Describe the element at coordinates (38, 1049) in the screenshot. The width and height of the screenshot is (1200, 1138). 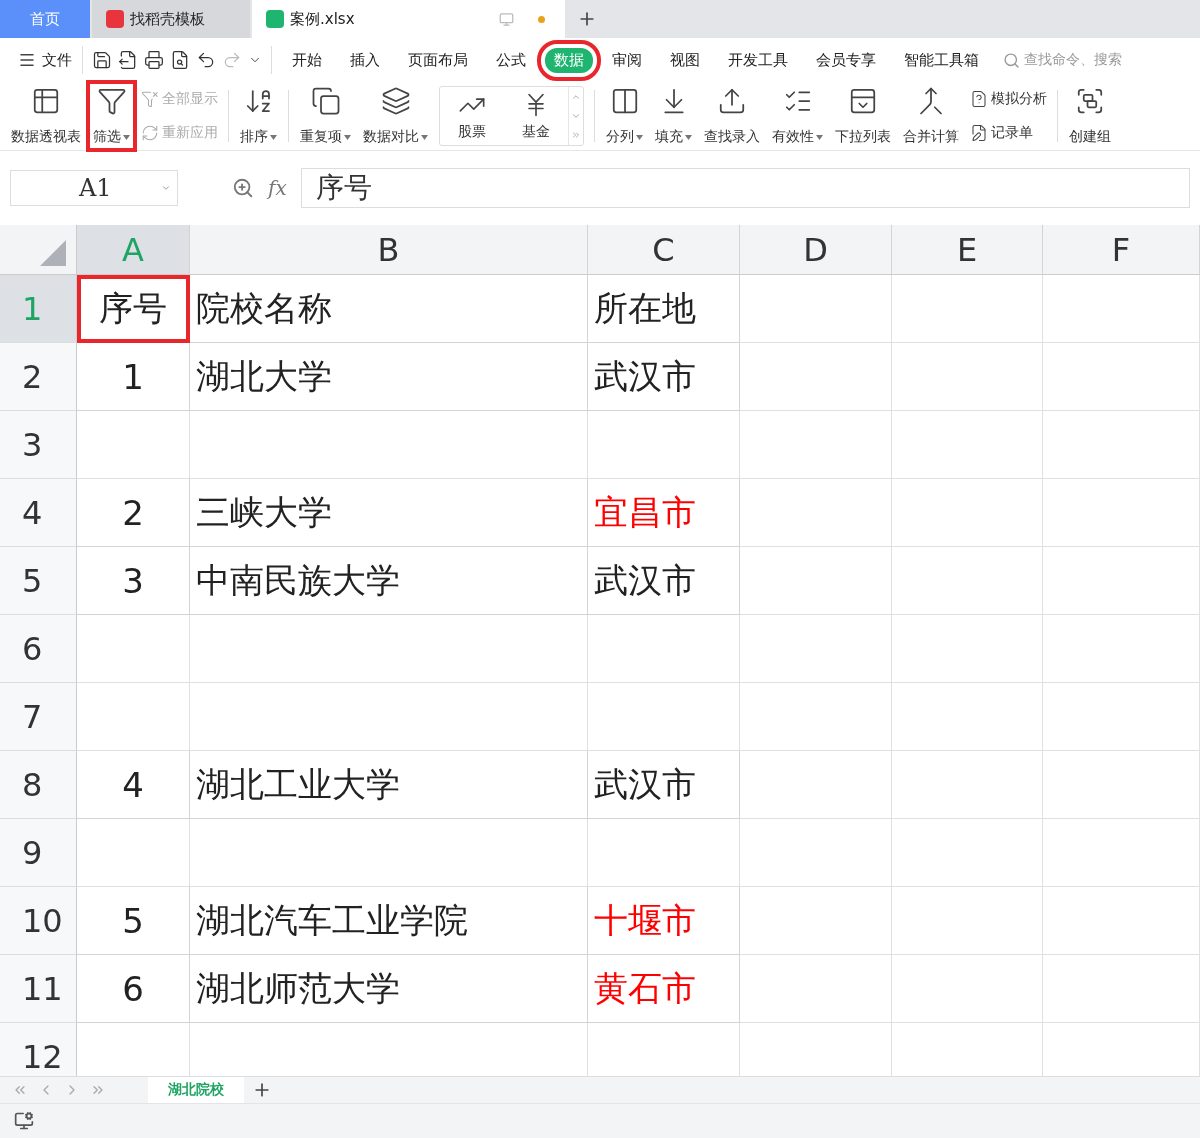
I see `row-header: 12` at that location.